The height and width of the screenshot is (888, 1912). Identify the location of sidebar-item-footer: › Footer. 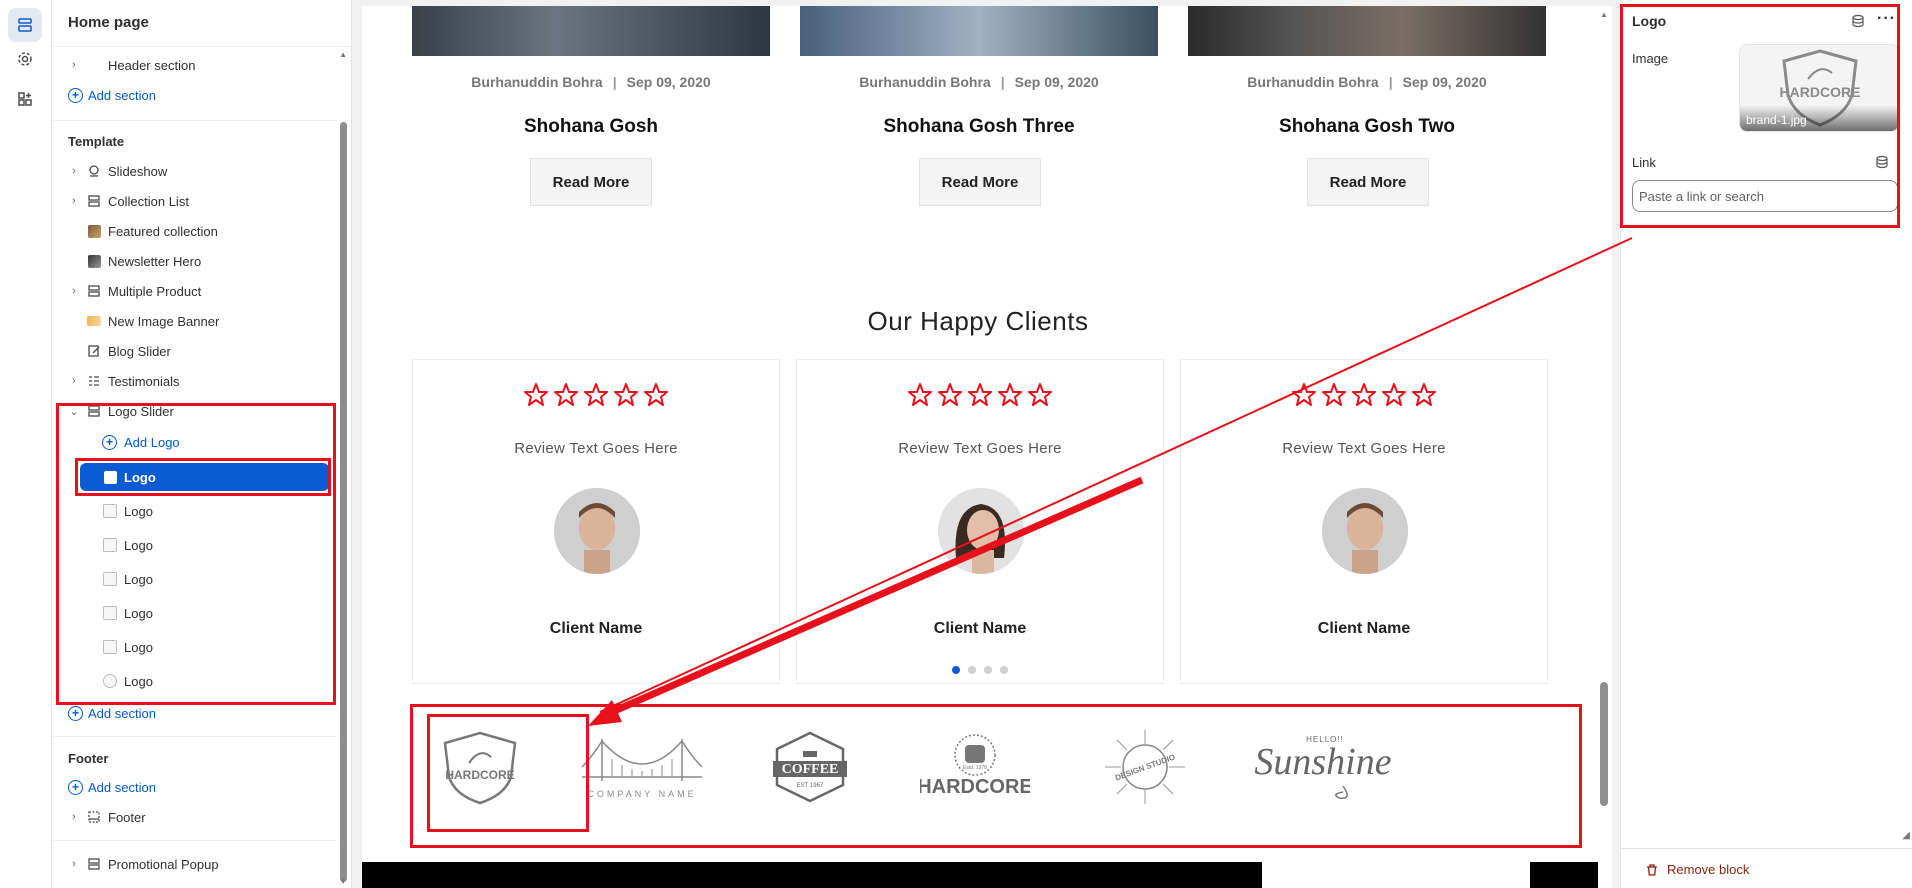
(194, 817).